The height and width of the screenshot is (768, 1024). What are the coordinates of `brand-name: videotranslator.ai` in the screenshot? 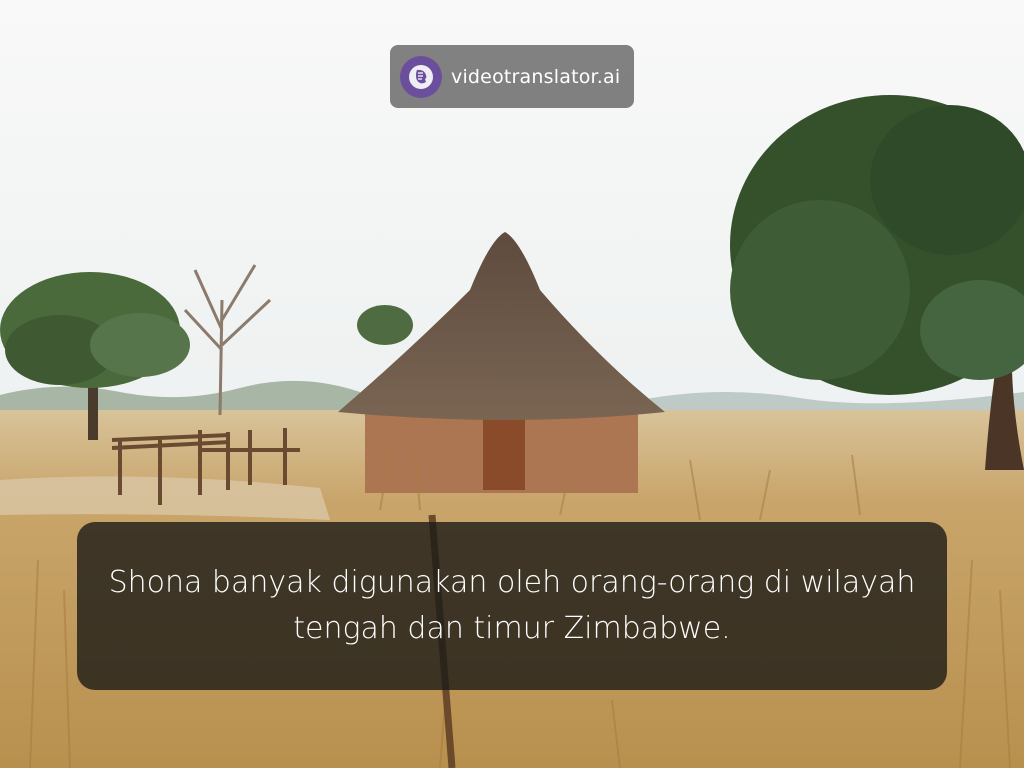 It's located at (536, 76).